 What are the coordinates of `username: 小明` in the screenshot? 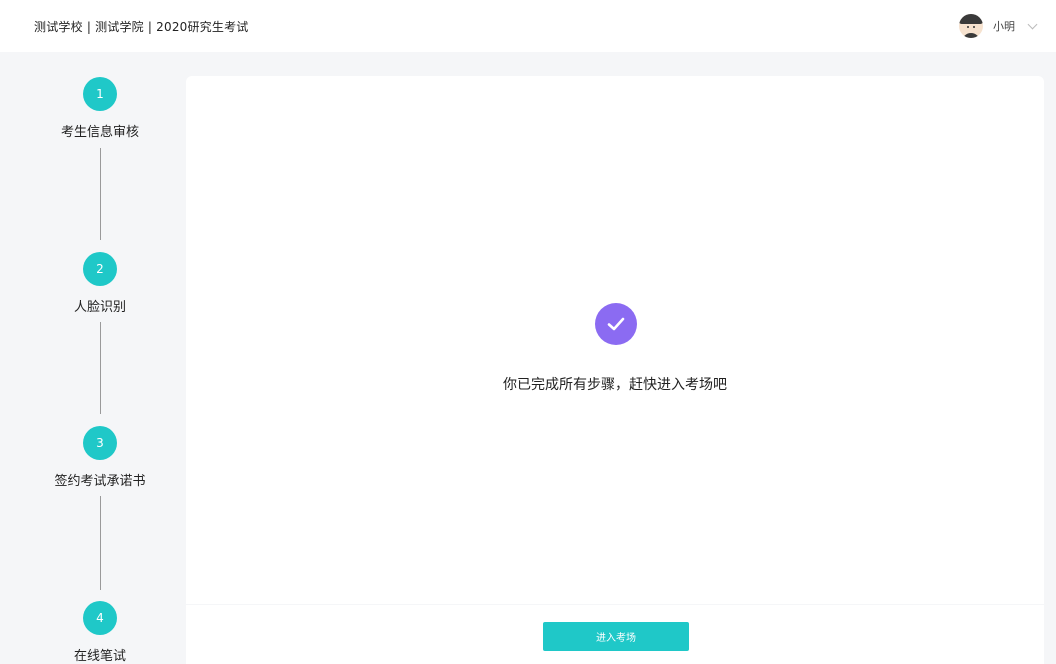 It's located at (1004, 26).